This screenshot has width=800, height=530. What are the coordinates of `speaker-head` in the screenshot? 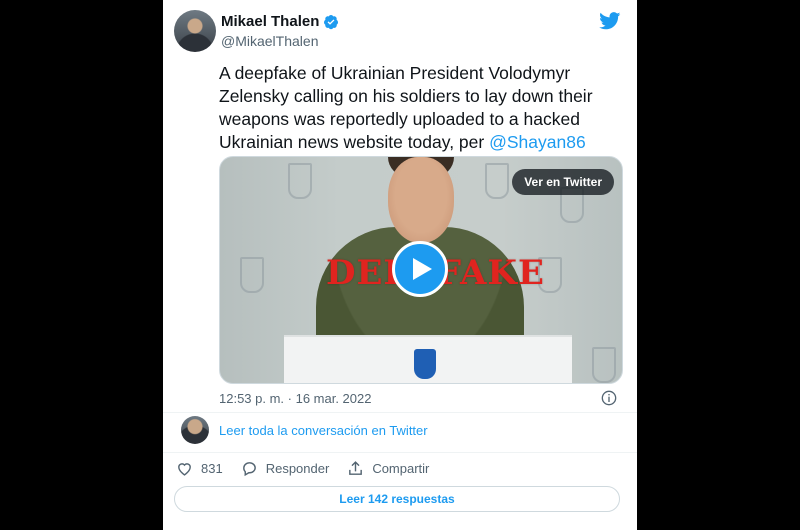 It's located at (421, 200).